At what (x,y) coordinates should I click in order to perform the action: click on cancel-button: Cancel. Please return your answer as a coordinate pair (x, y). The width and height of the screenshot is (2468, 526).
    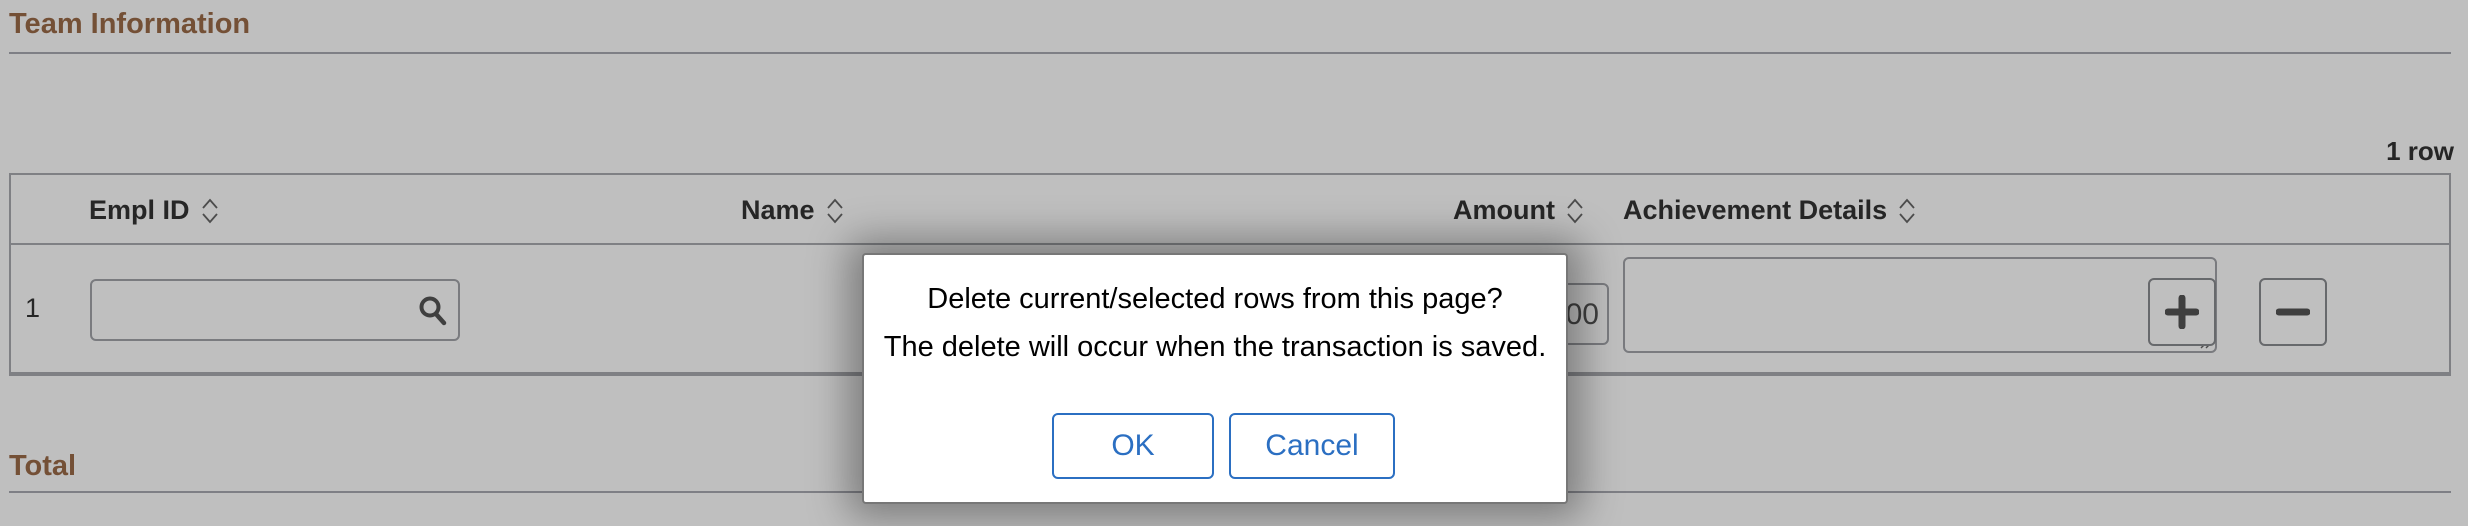
    Looking at the image, I should click on (1312, 446).